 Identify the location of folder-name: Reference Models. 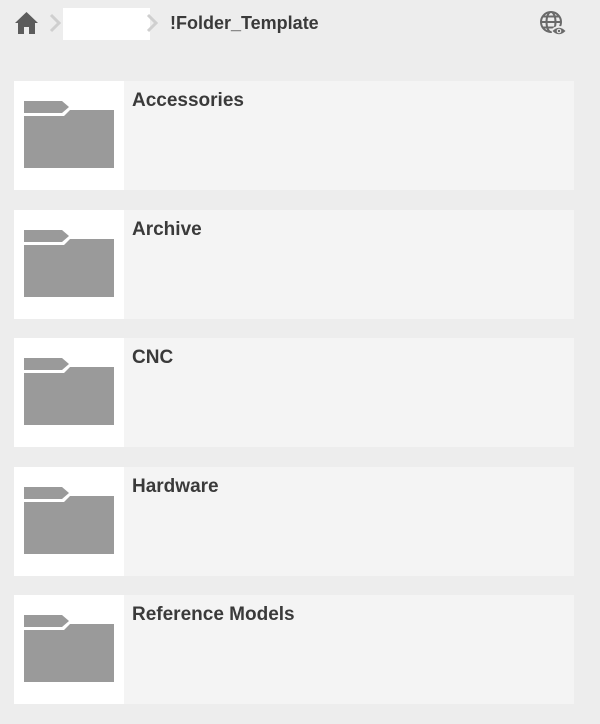
(213, 614).